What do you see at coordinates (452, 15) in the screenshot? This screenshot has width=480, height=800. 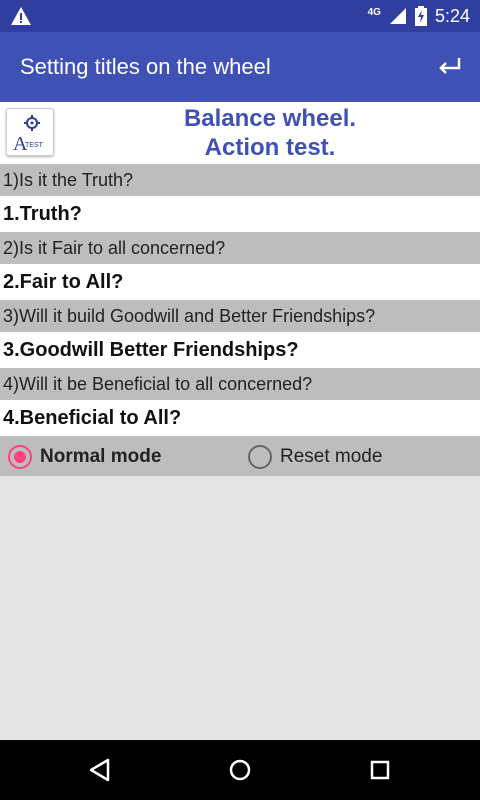 I see `clock: 5:24` at bounding box center [452, 15].